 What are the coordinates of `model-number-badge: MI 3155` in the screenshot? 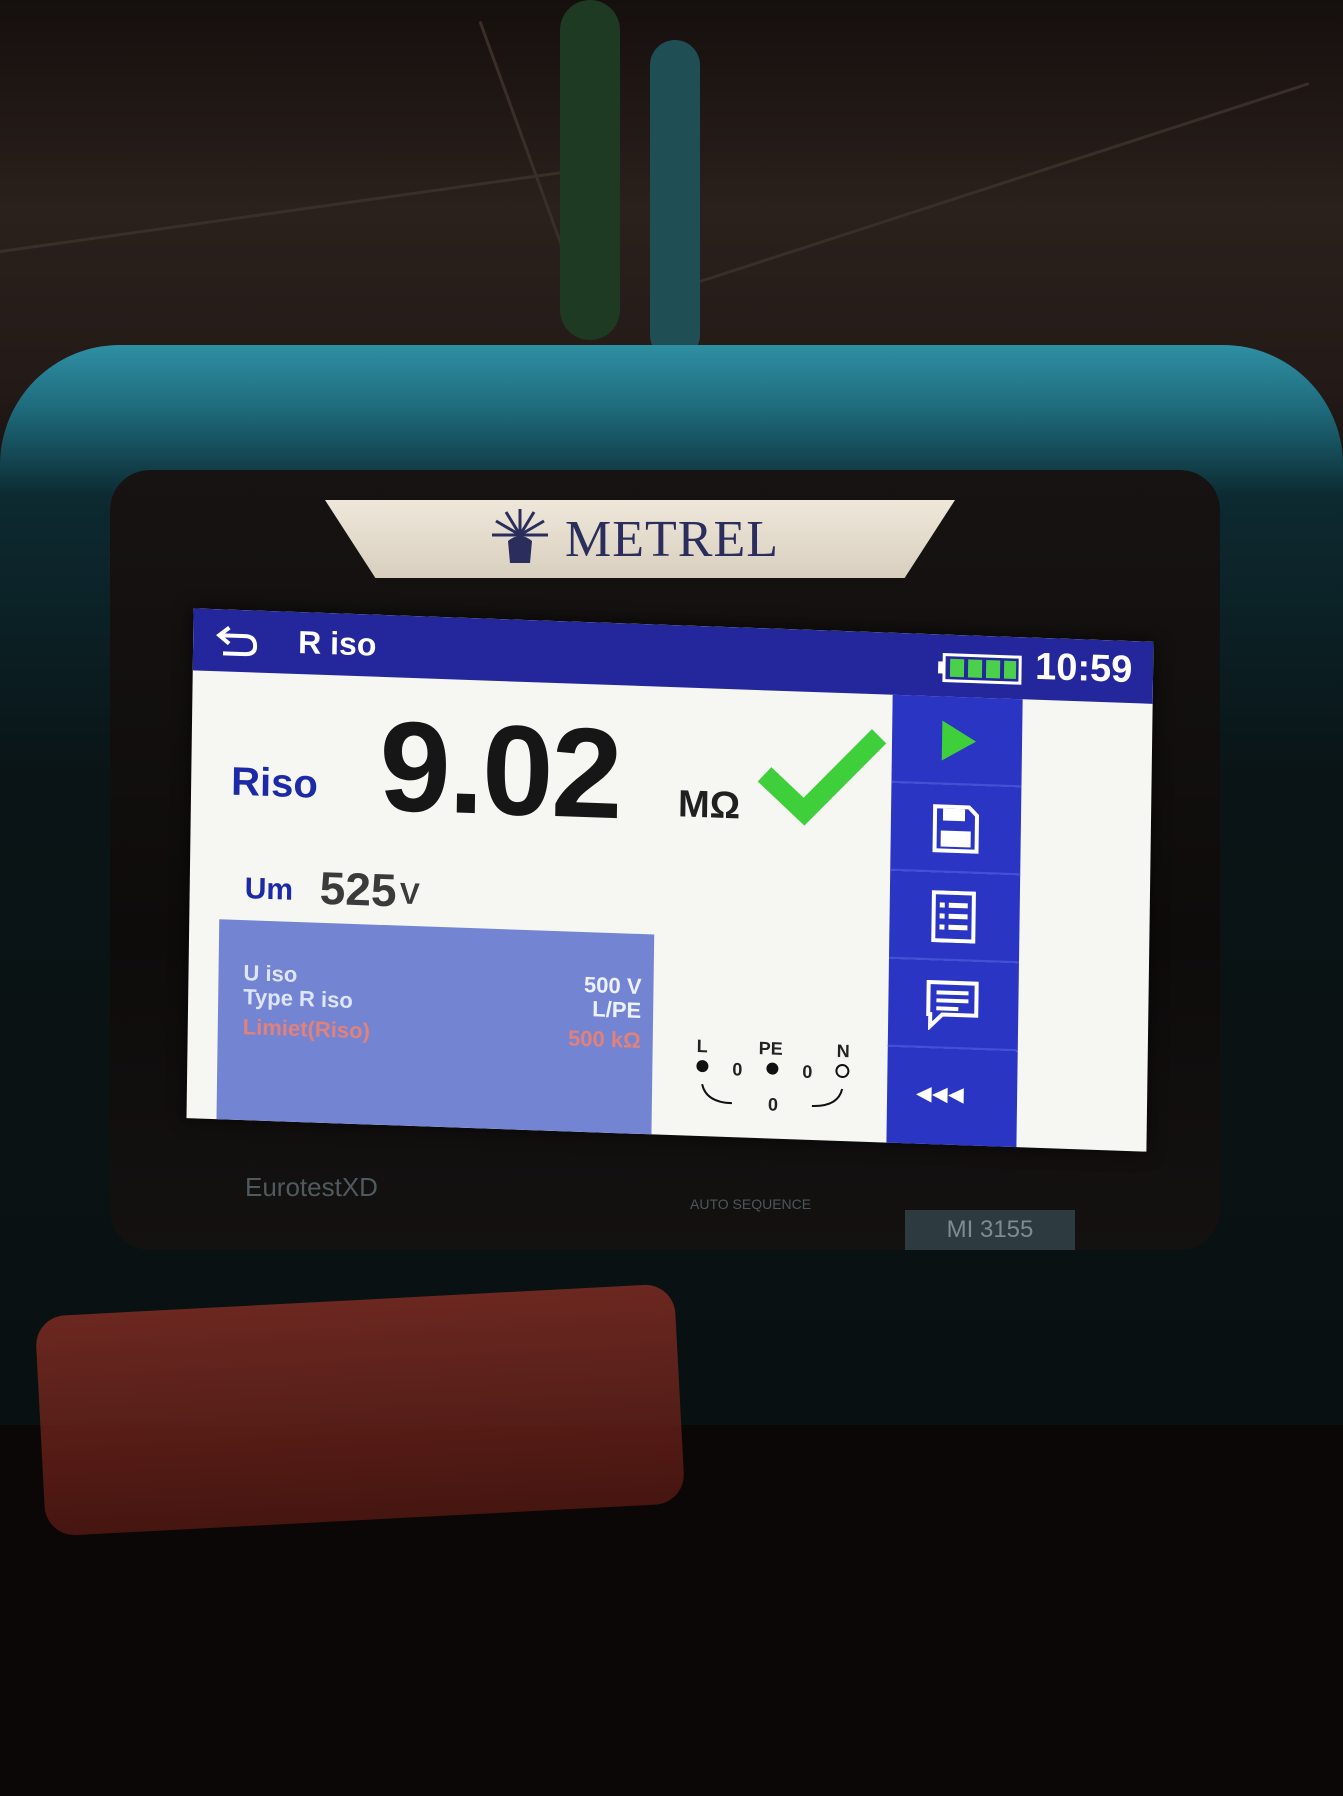 It's located at (990, 1230).